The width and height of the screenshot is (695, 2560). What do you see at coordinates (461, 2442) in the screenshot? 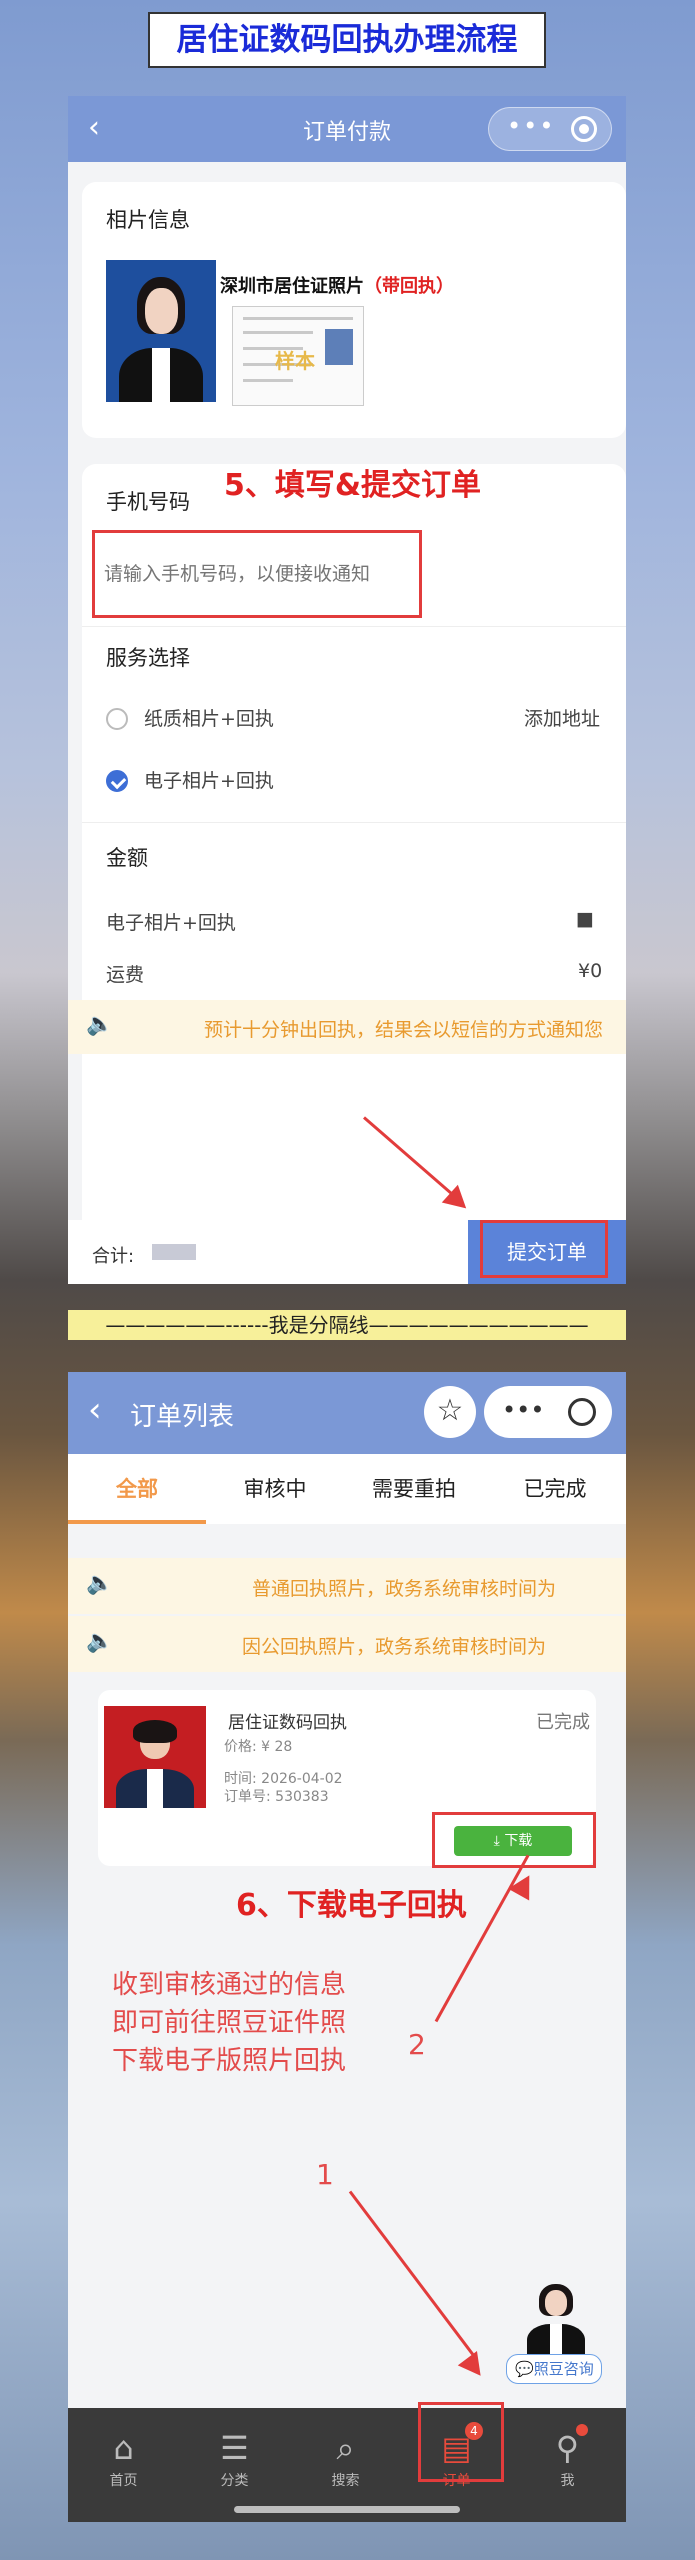
I see `order-tab-highlight` at bounding box center [461, 2442].